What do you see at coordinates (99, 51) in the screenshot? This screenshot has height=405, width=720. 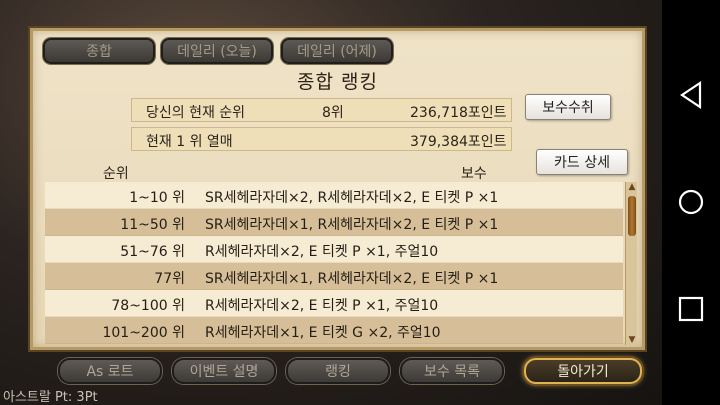 I see `tab-overall: 종합` at bounding box center [99, 51].